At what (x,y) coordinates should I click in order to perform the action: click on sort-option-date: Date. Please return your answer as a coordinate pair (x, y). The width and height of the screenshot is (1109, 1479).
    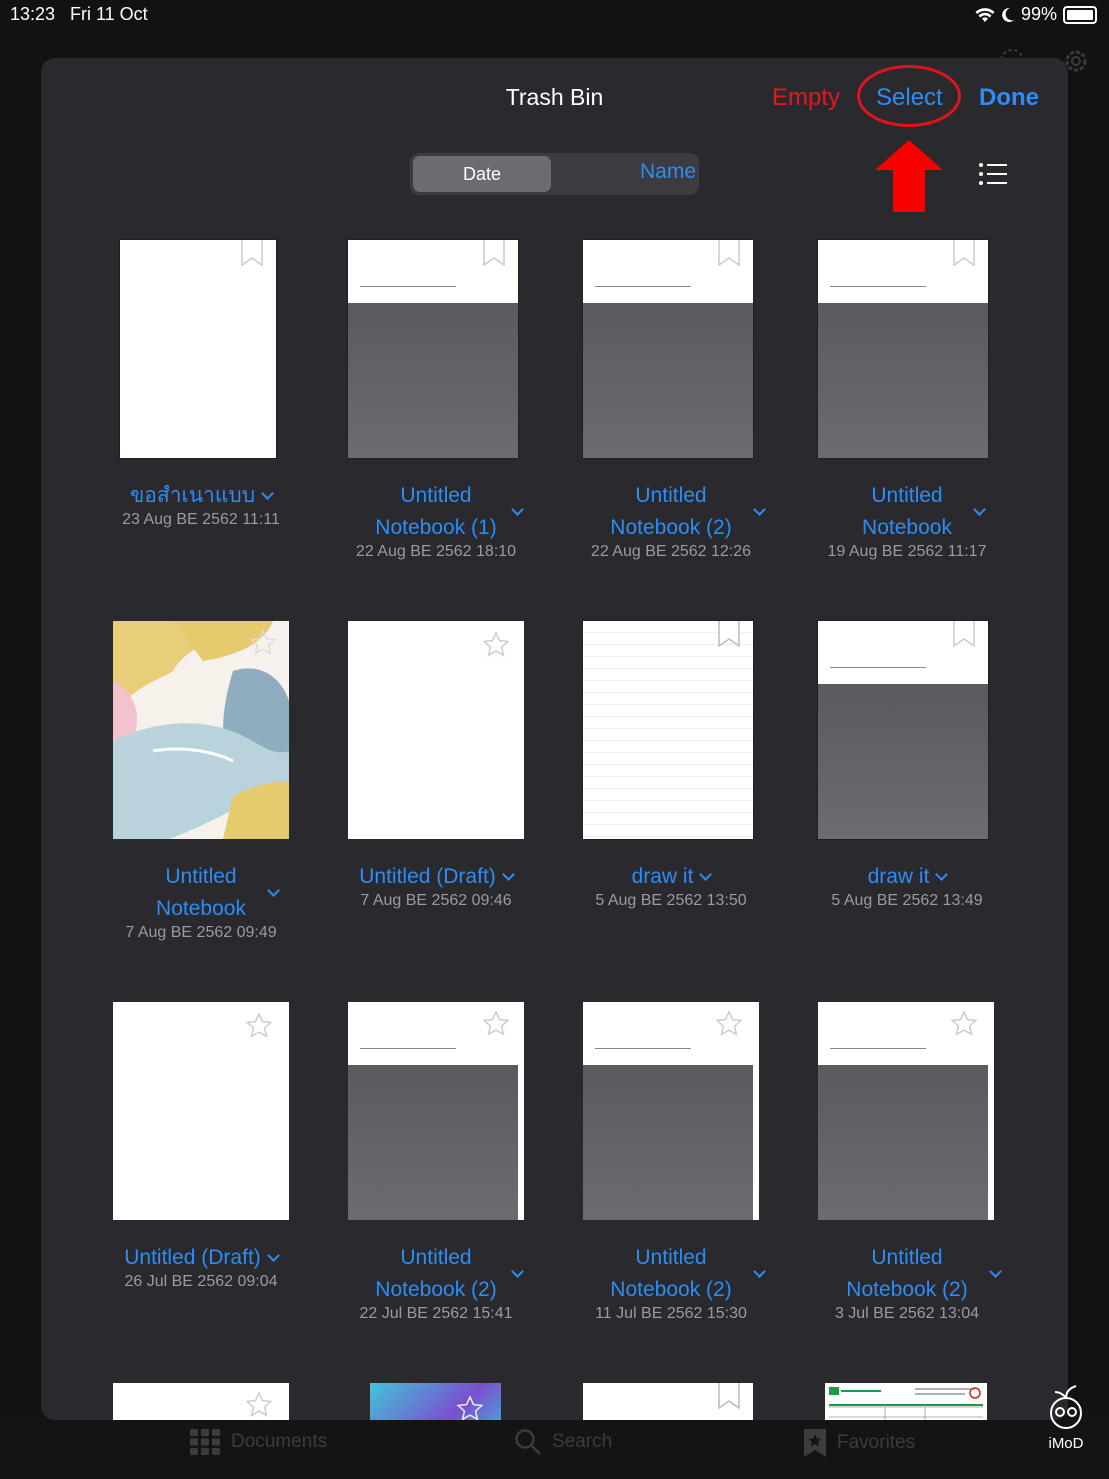
    Looking at the image, I should click on (482, 174).